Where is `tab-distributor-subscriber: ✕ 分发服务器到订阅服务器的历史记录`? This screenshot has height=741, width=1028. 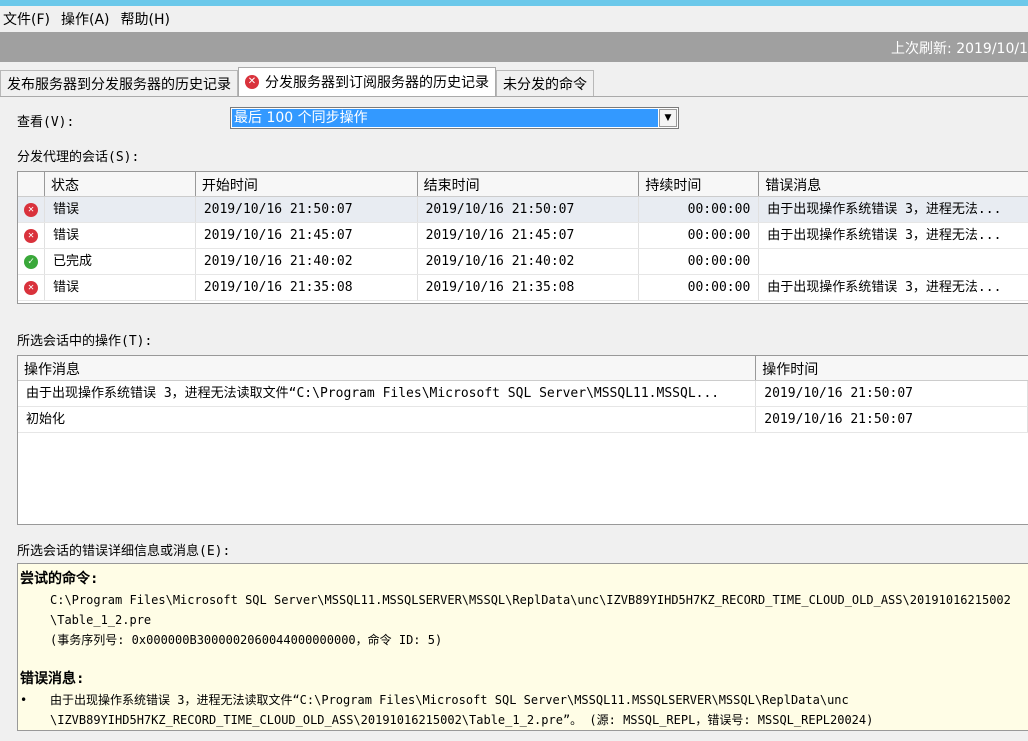 tab-distributor-subscriber: ✕ 分发服务器到订阅服务器的历史记录 is located at coordinates (367, 81).